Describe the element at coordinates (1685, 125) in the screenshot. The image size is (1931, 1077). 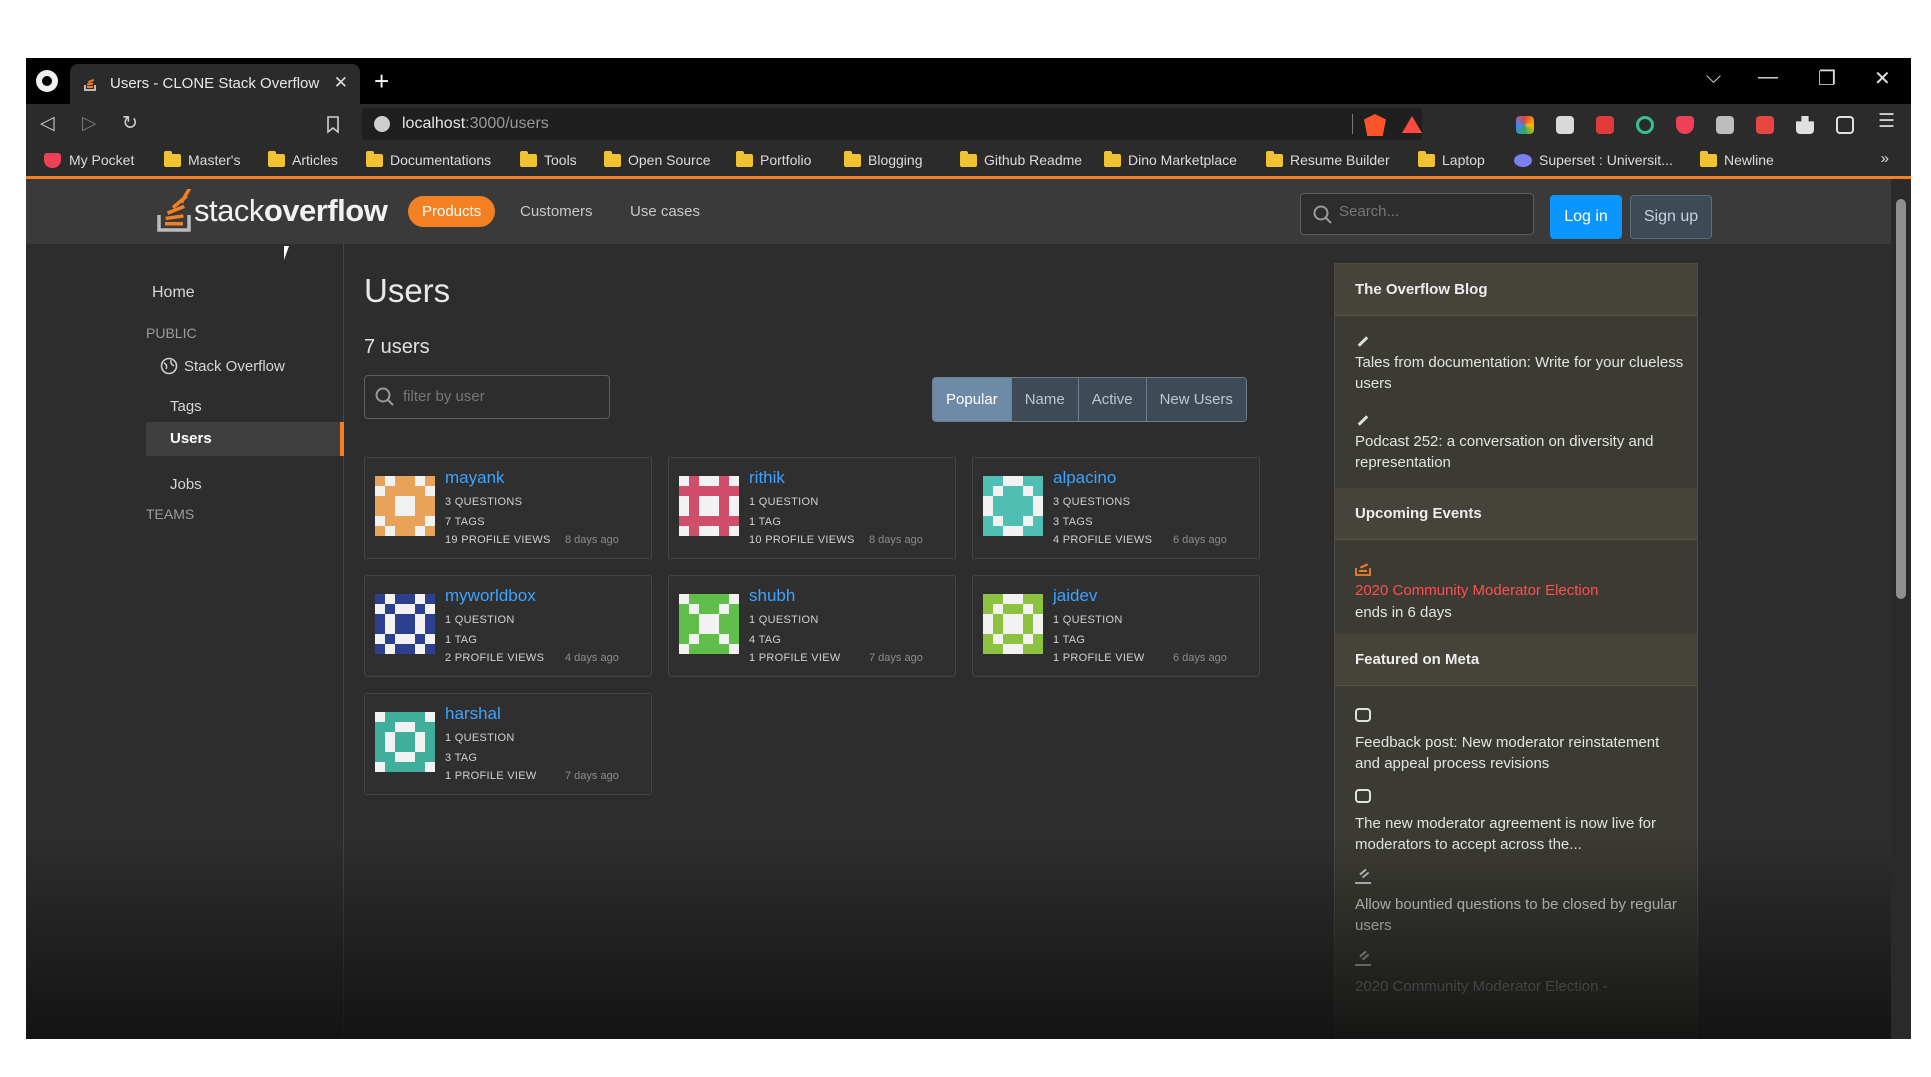
I see `pocket-extension-icon` at that location.